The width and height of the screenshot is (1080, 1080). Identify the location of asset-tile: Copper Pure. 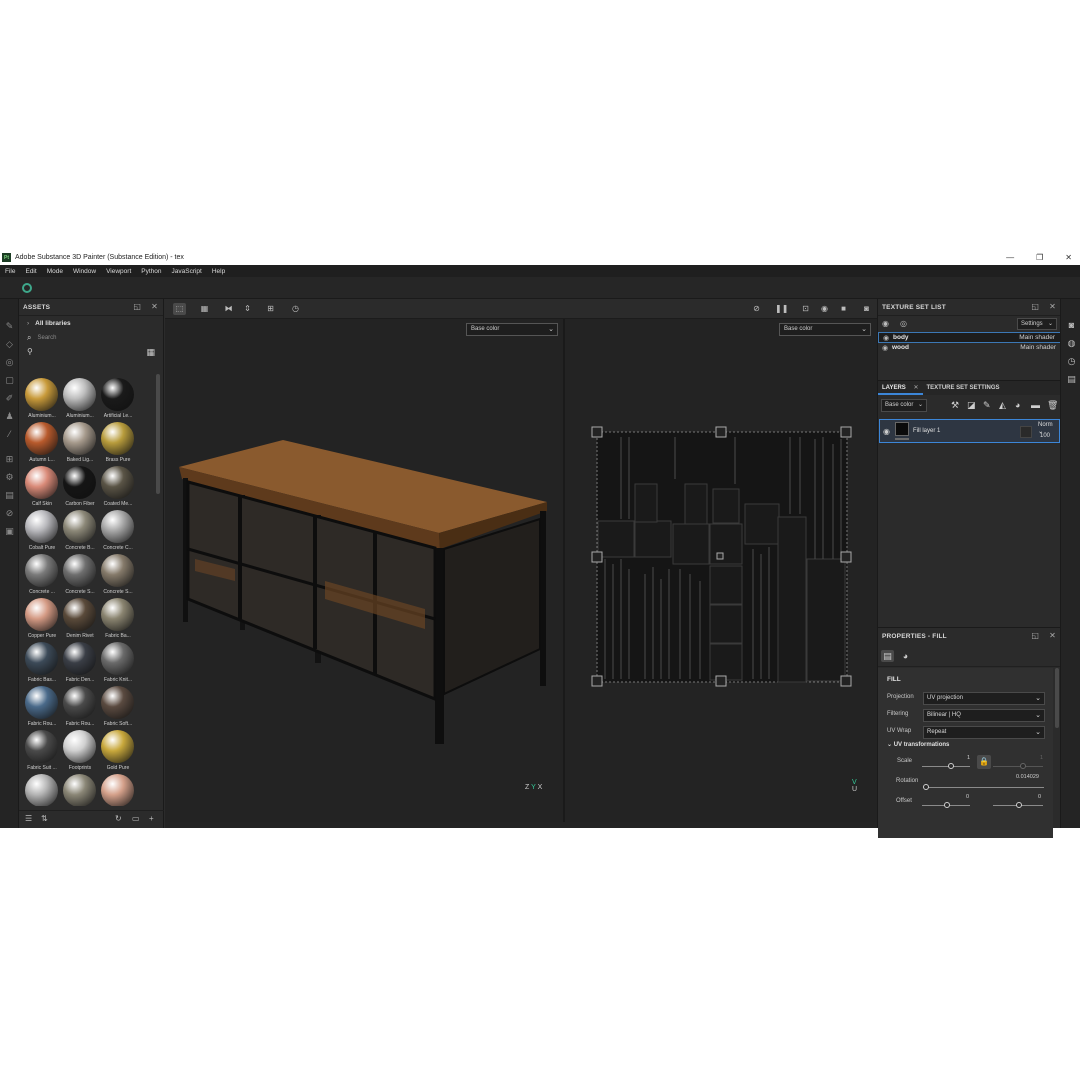
(42, 620).